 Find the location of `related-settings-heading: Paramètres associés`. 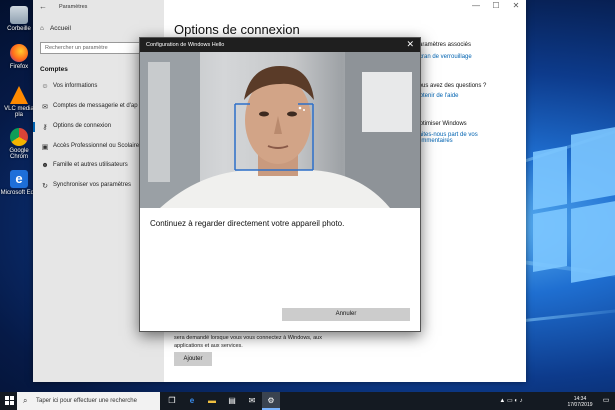

related-settings-heading: Paramètres associés is located at coordinates (443, 45).